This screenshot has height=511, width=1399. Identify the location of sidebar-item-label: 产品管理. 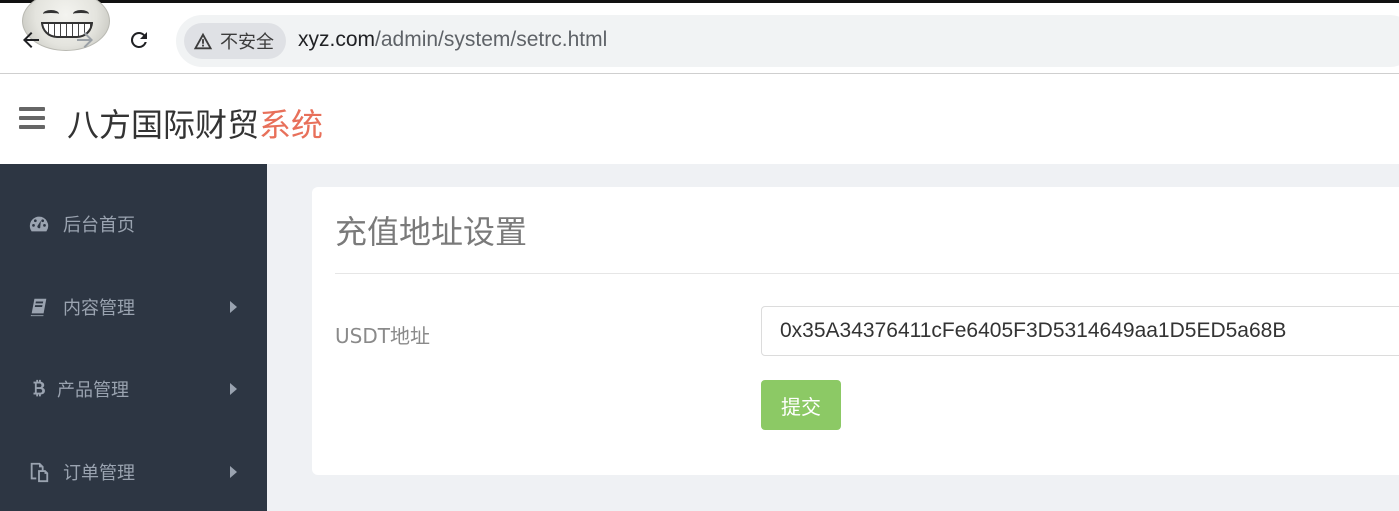
(93, 390).